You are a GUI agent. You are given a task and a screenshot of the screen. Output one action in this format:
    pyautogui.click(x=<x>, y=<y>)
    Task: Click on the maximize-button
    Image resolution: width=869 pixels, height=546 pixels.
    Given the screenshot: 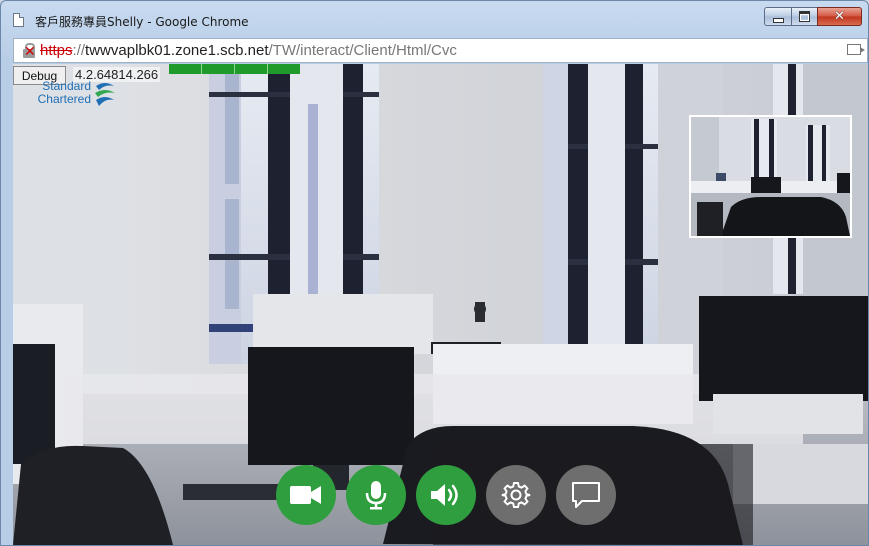 What is the action you would take?
    pyautogui.click(x=804, y=16)
    